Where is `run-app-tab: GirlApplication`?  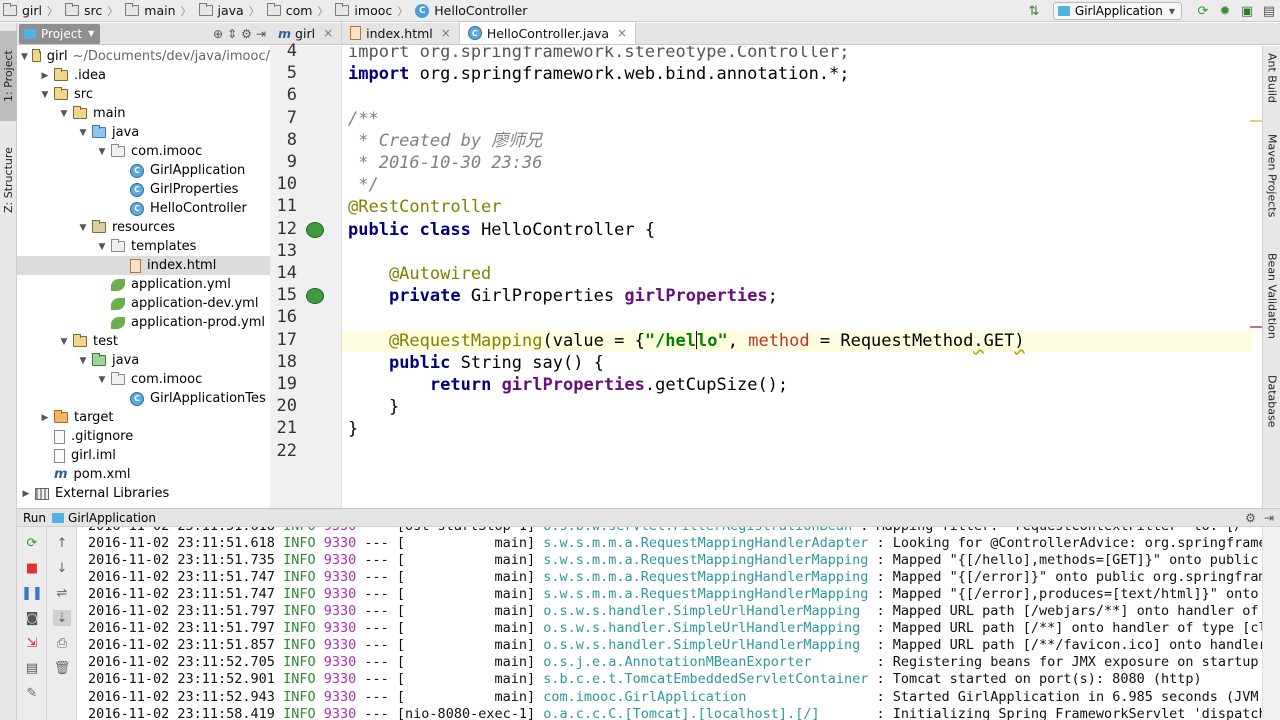 run-app-tab: GirlApplication is located at coordinates (104, 518).